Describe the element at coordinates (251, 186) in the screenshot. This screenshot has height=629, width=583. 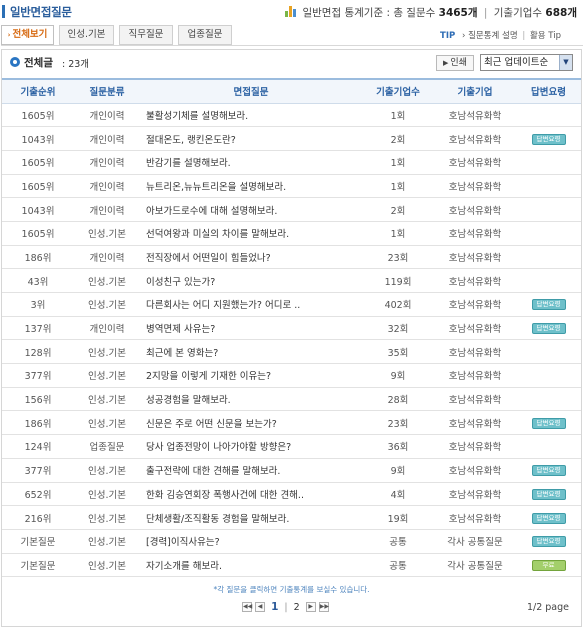
I see `question-cell: 뉴트리온,뉴뉴트리온을 설명해보라.` at that location.